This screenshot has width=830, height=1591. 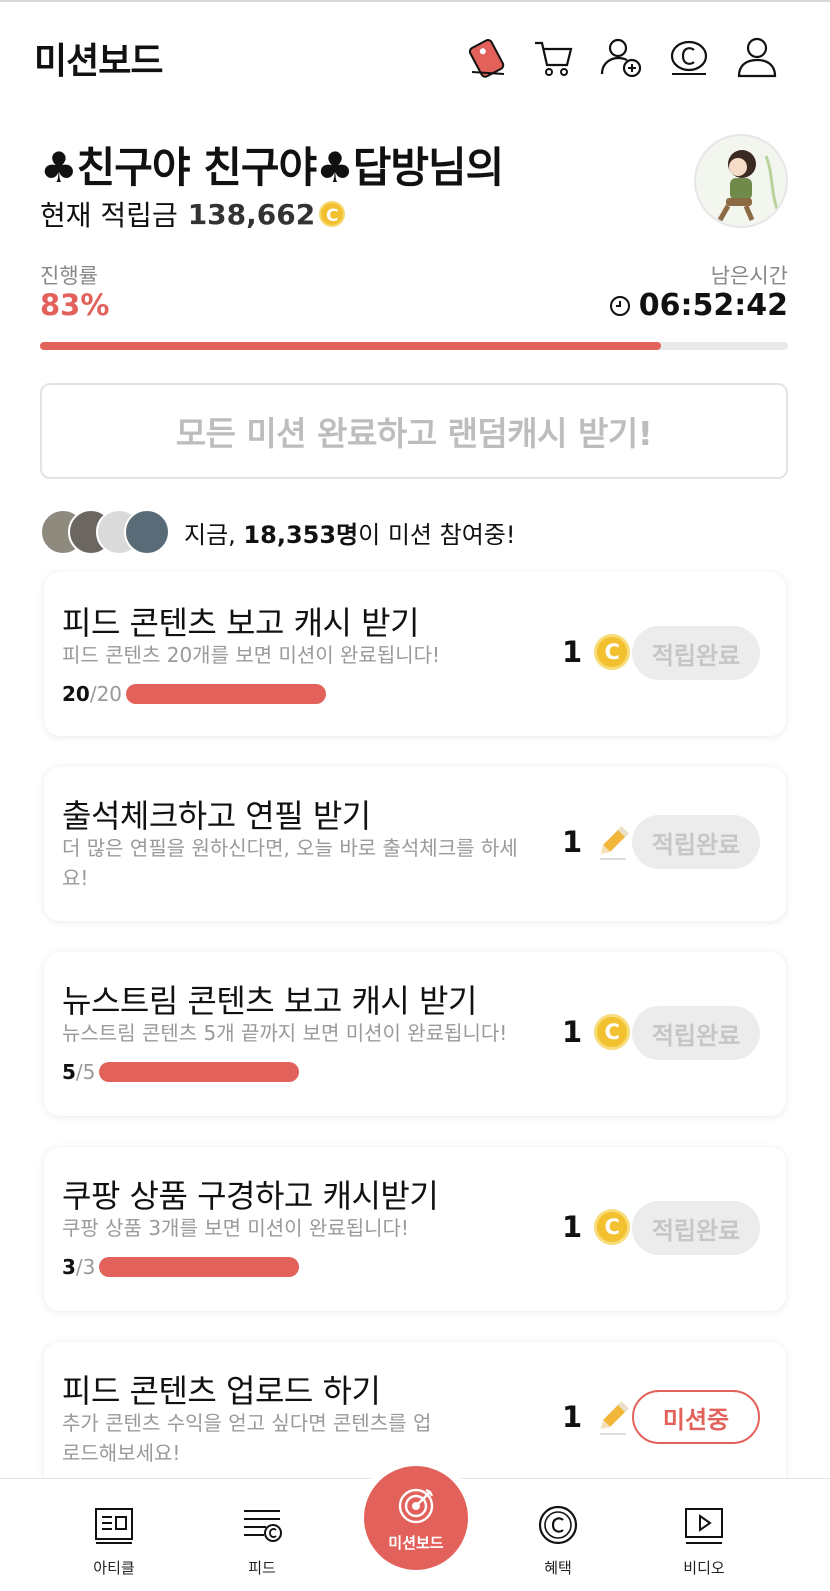 I want to click on clock-icon, so click(x=620, y=306).